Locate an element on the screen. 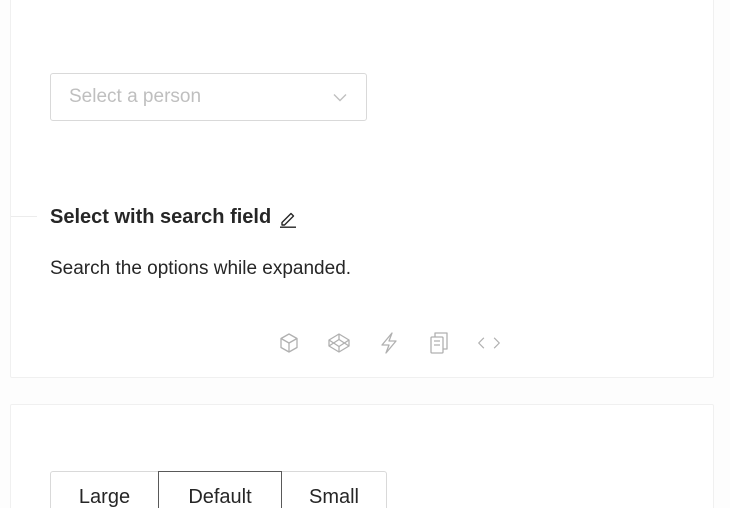 The height and width of the screenshot is (508, 730). select-placeholder: Select a person is located at coordinates (135, 96).